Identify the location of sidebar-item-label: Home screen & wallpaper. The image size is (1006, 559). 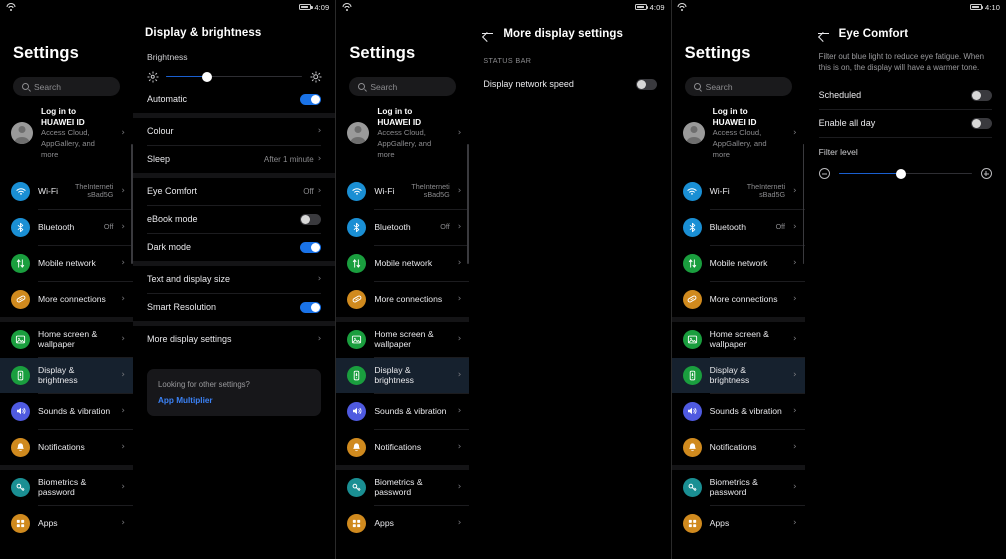
(739, 339).